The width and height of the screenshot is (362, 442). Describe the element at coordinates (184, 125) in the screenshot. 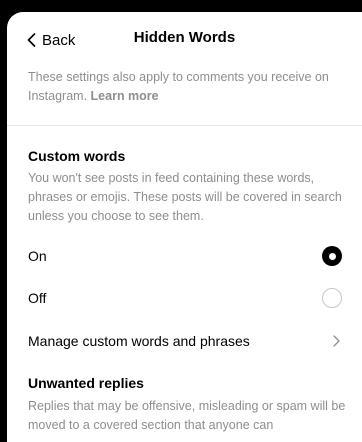

I see `section-divider` at that location.